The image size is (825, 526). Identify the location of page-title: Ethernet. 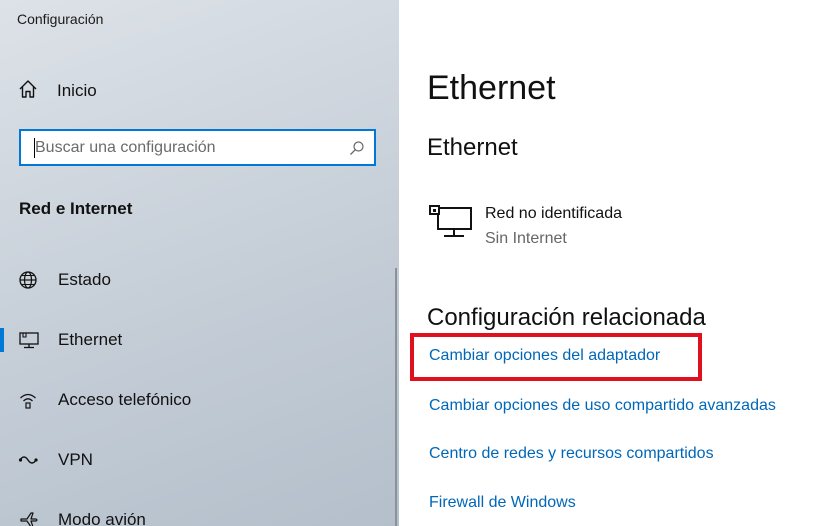
(491, 88).